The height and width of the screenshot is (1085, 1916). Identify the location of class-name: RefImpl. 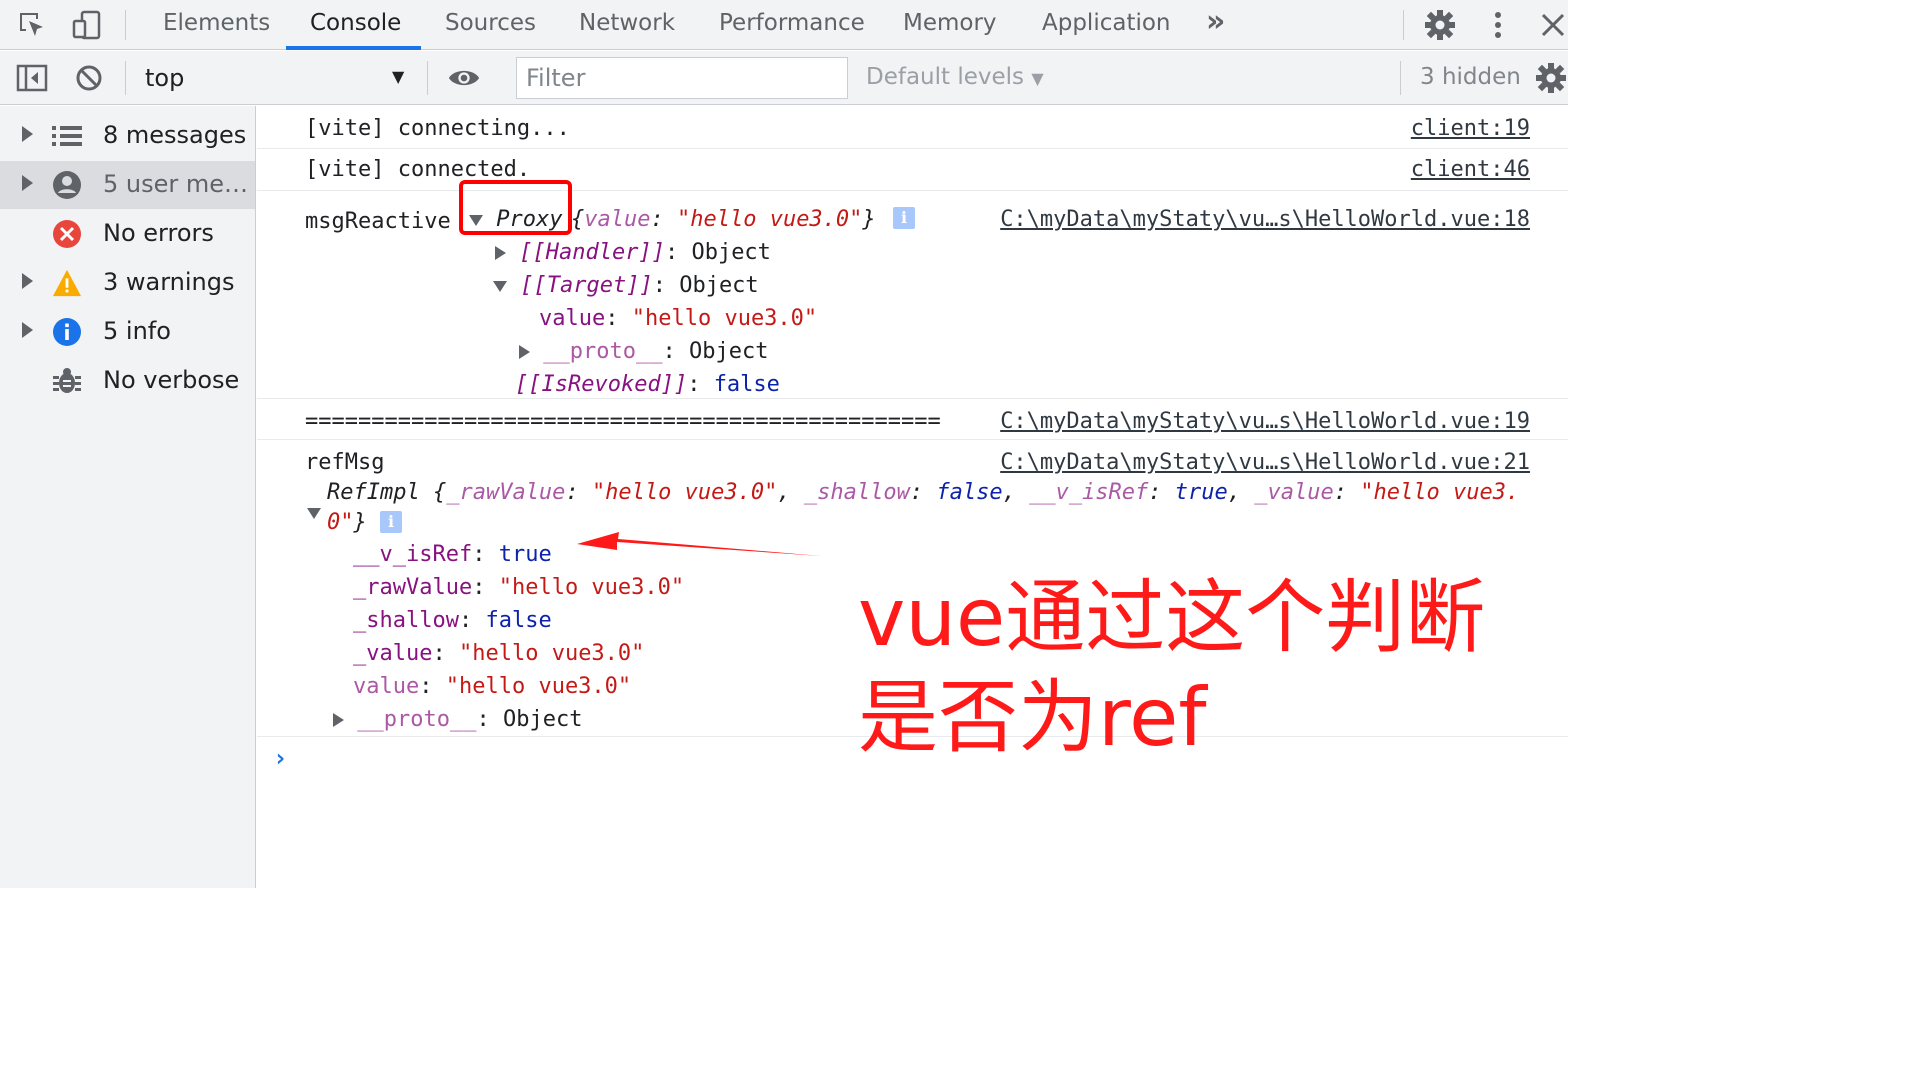
(373, 492).